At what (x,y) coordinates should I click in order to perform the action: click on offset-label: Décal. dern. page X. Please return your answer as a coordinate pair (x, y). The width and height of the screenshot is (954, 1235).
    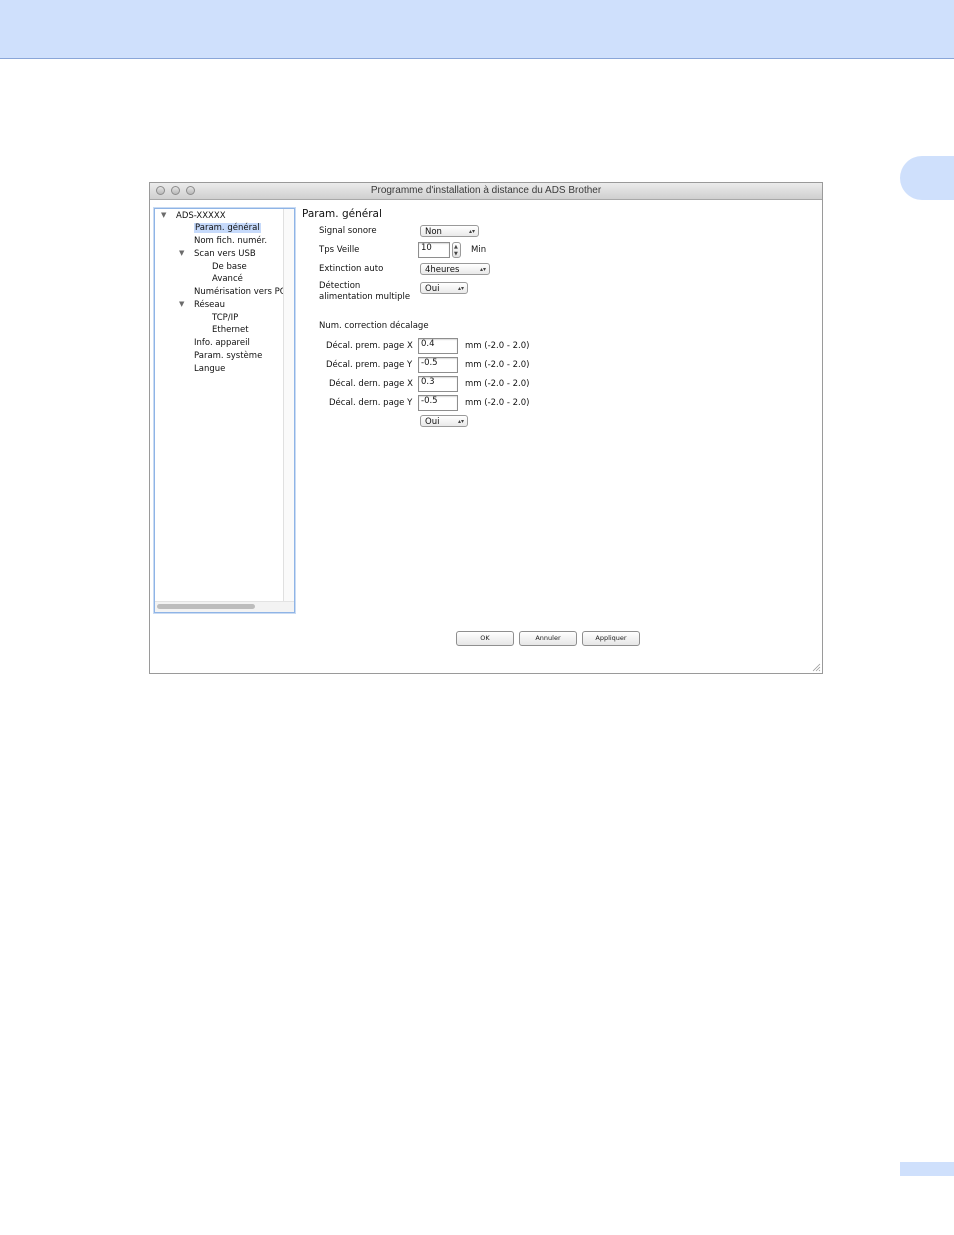
    Looking at the image, I should click on (371, 384).